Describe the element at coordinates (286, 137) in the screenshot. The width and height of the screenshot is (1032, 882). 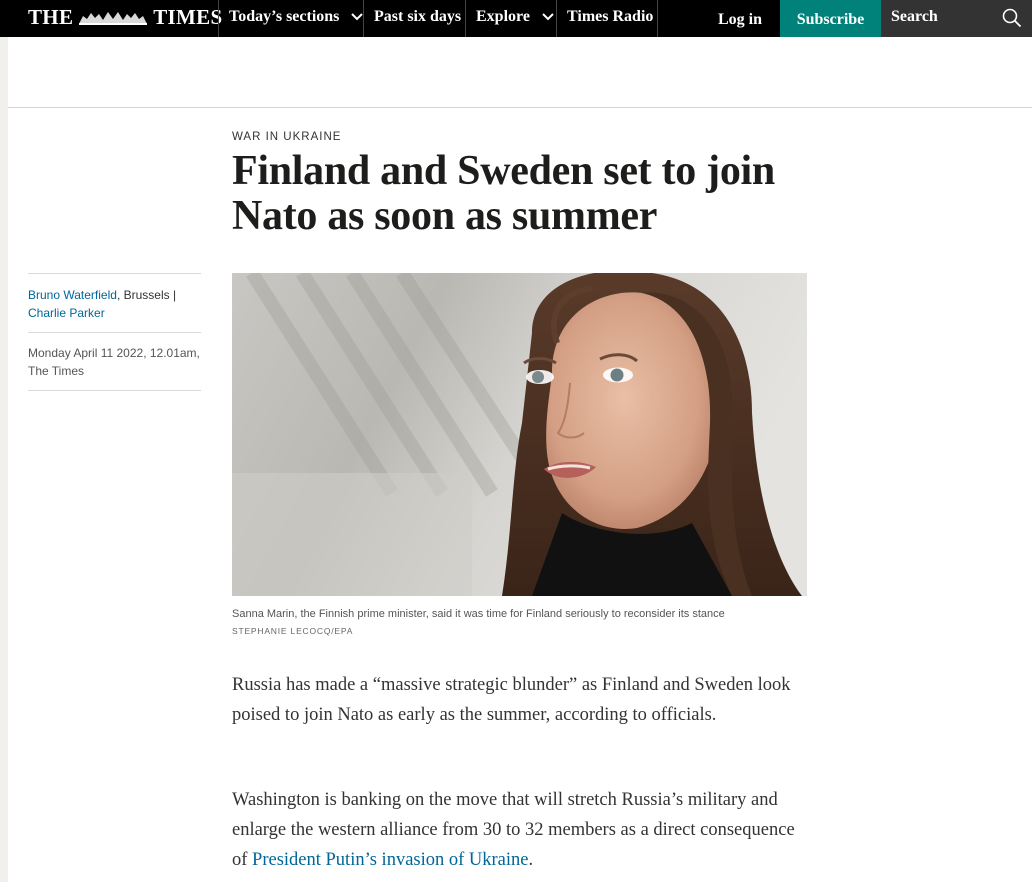
I see `section-kicker: WAR IN UKRAINE` at that location.